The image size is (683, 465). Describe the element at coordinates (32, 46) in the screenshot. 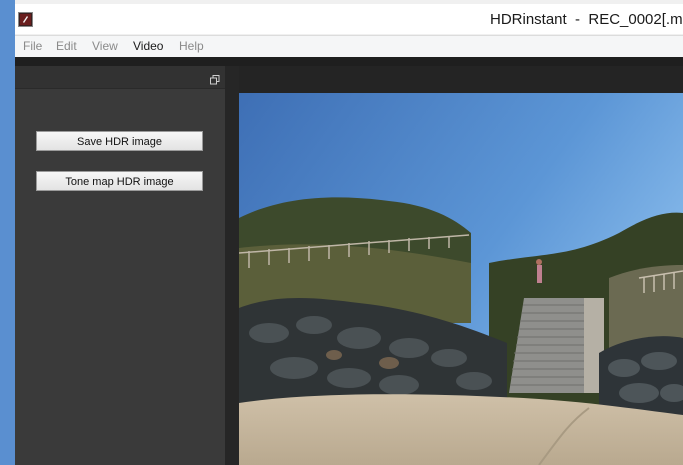

I see `menu-file: File` at that location.